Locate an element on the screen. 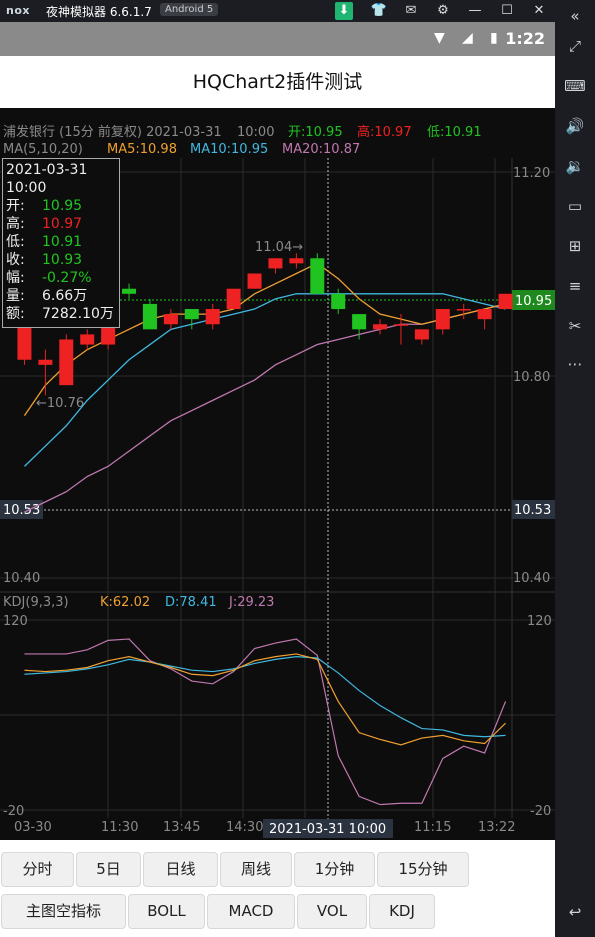  wifi-icon: ▼ is located at coordinates (439, 38).